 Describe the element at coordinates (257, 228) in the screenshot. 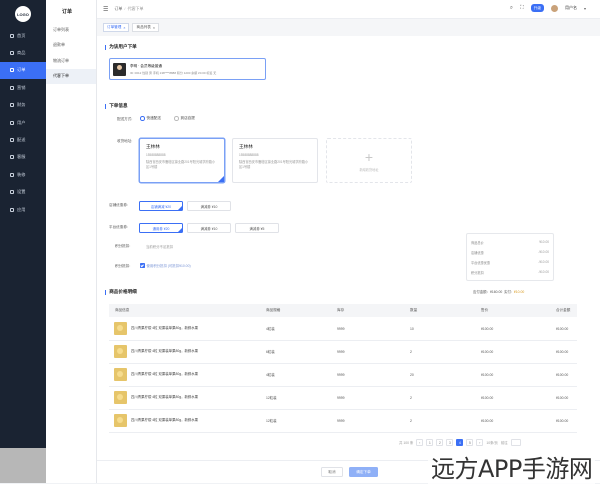

I see `platform-coupon-option: 满减券 ¥5` at that location.